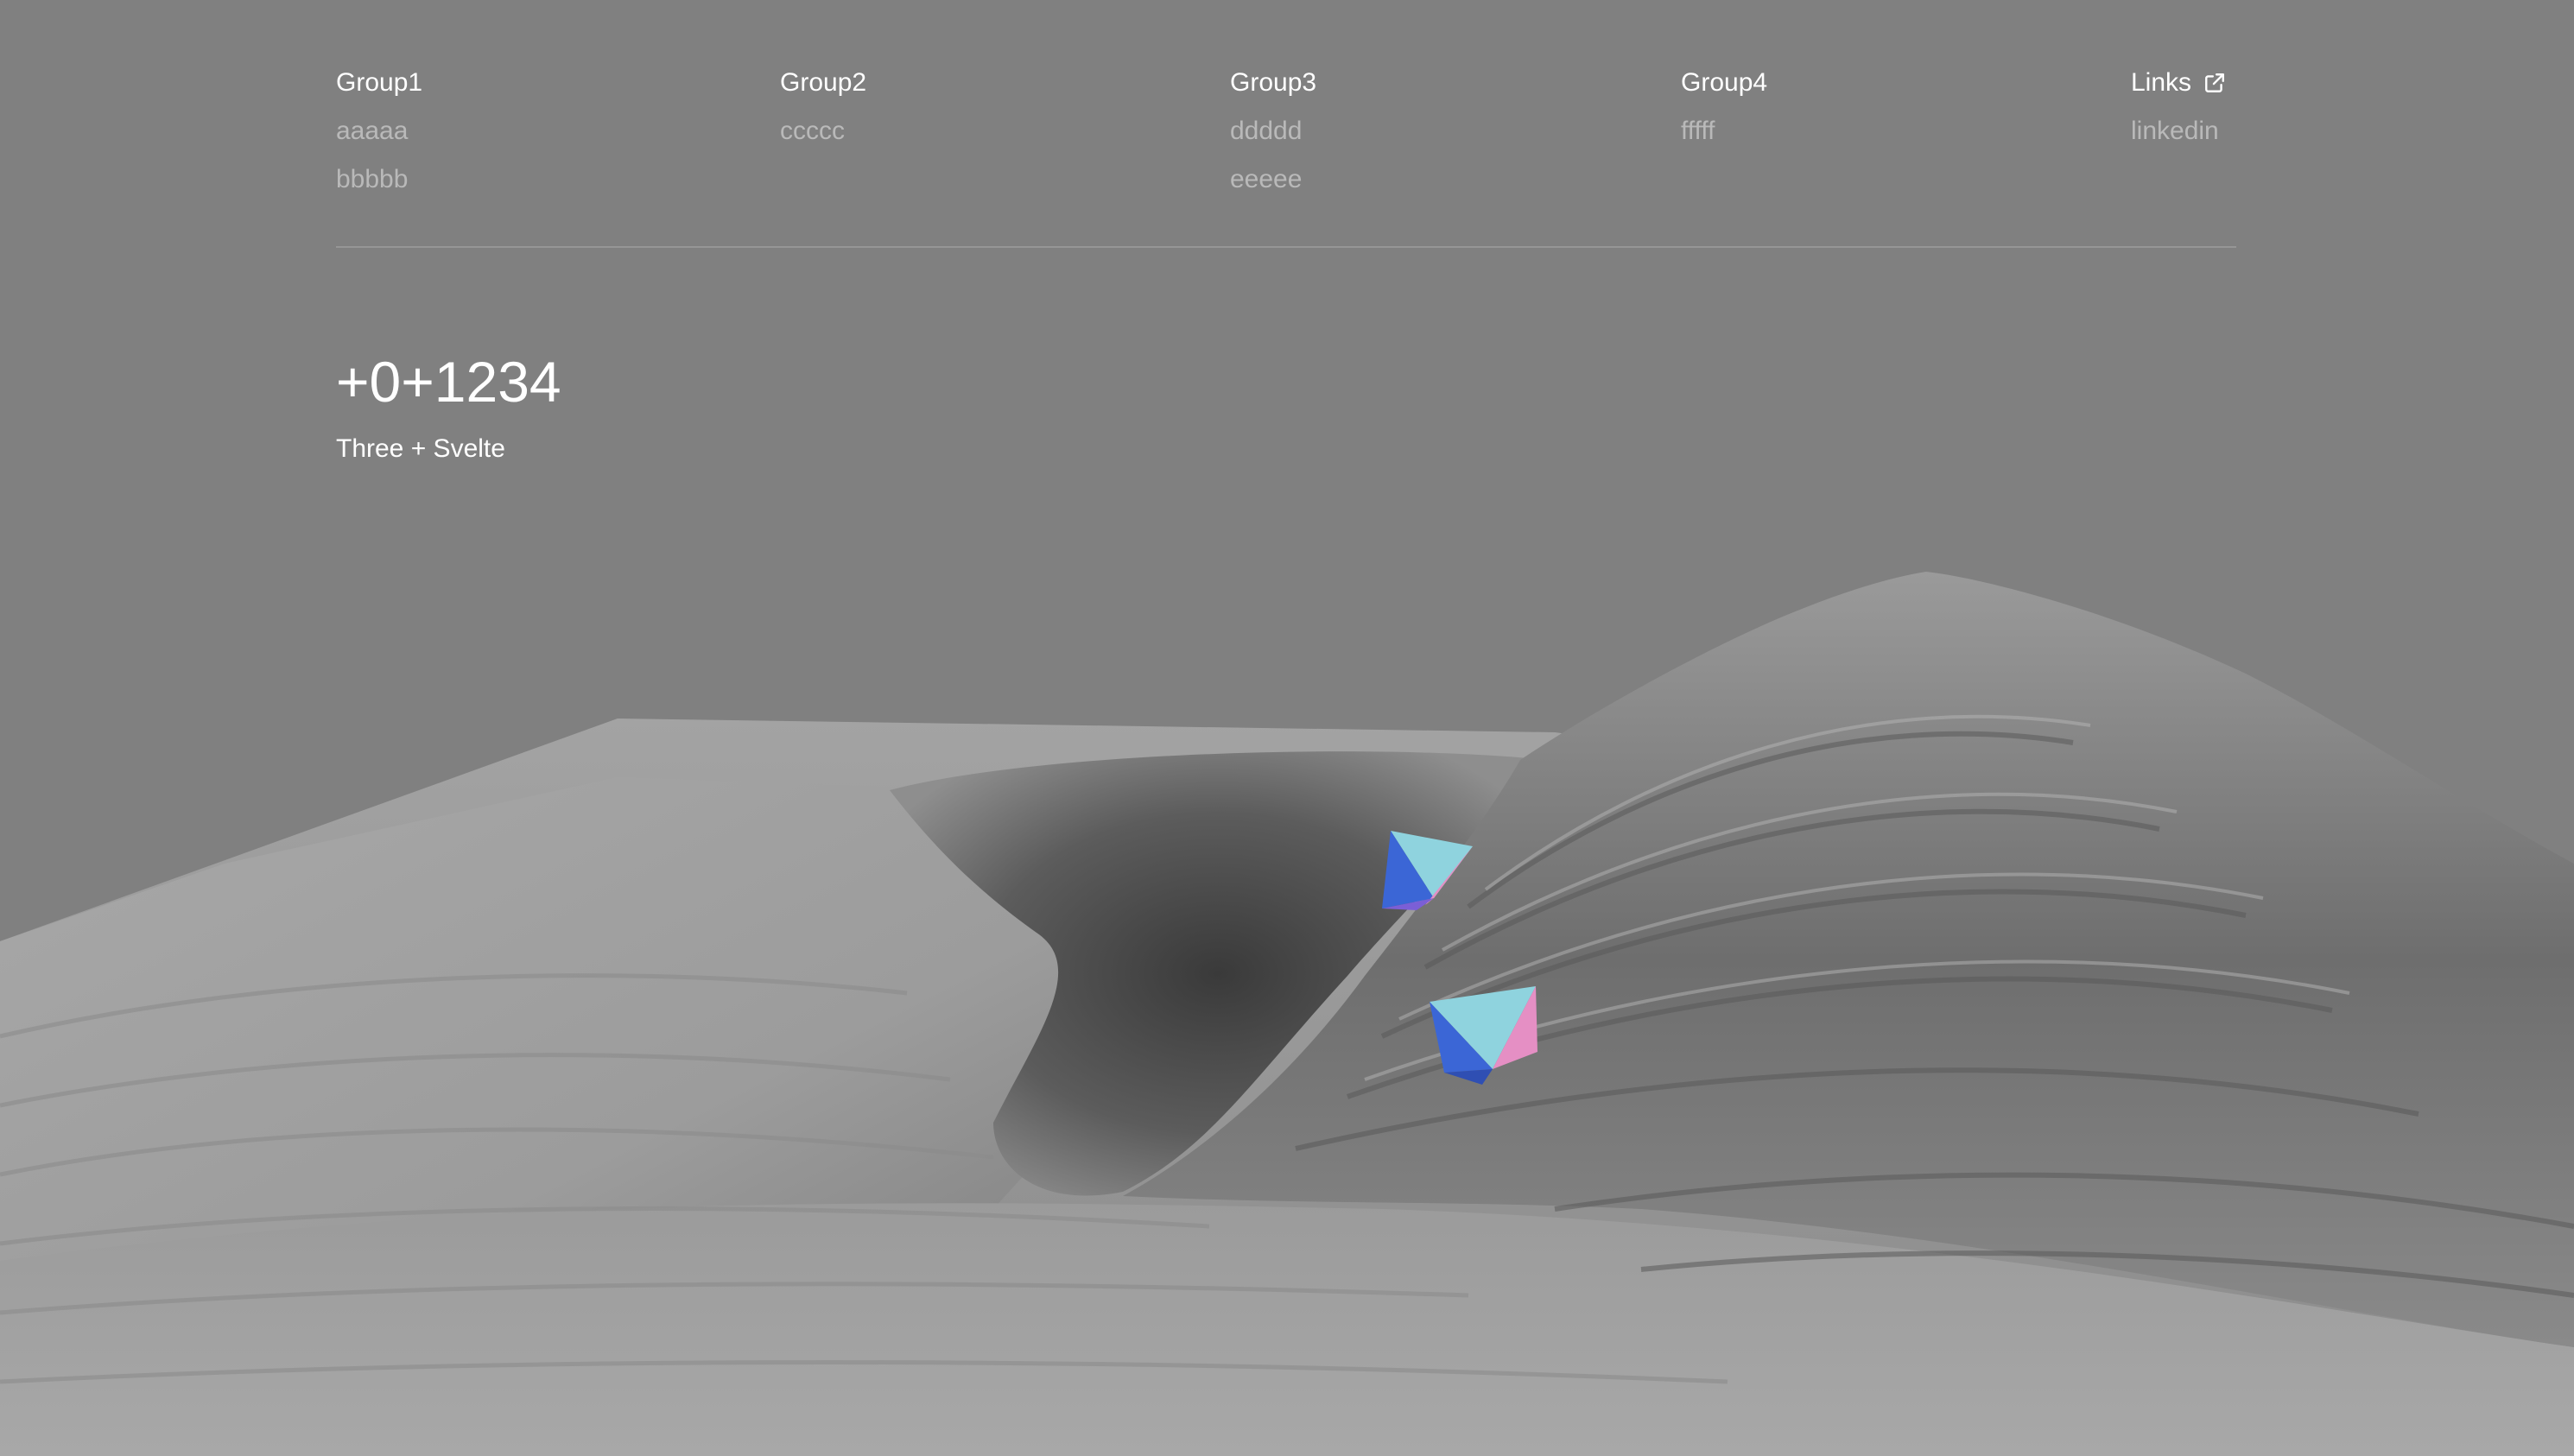  I want to click on hero-number: +0+1234, so click(448, 382).